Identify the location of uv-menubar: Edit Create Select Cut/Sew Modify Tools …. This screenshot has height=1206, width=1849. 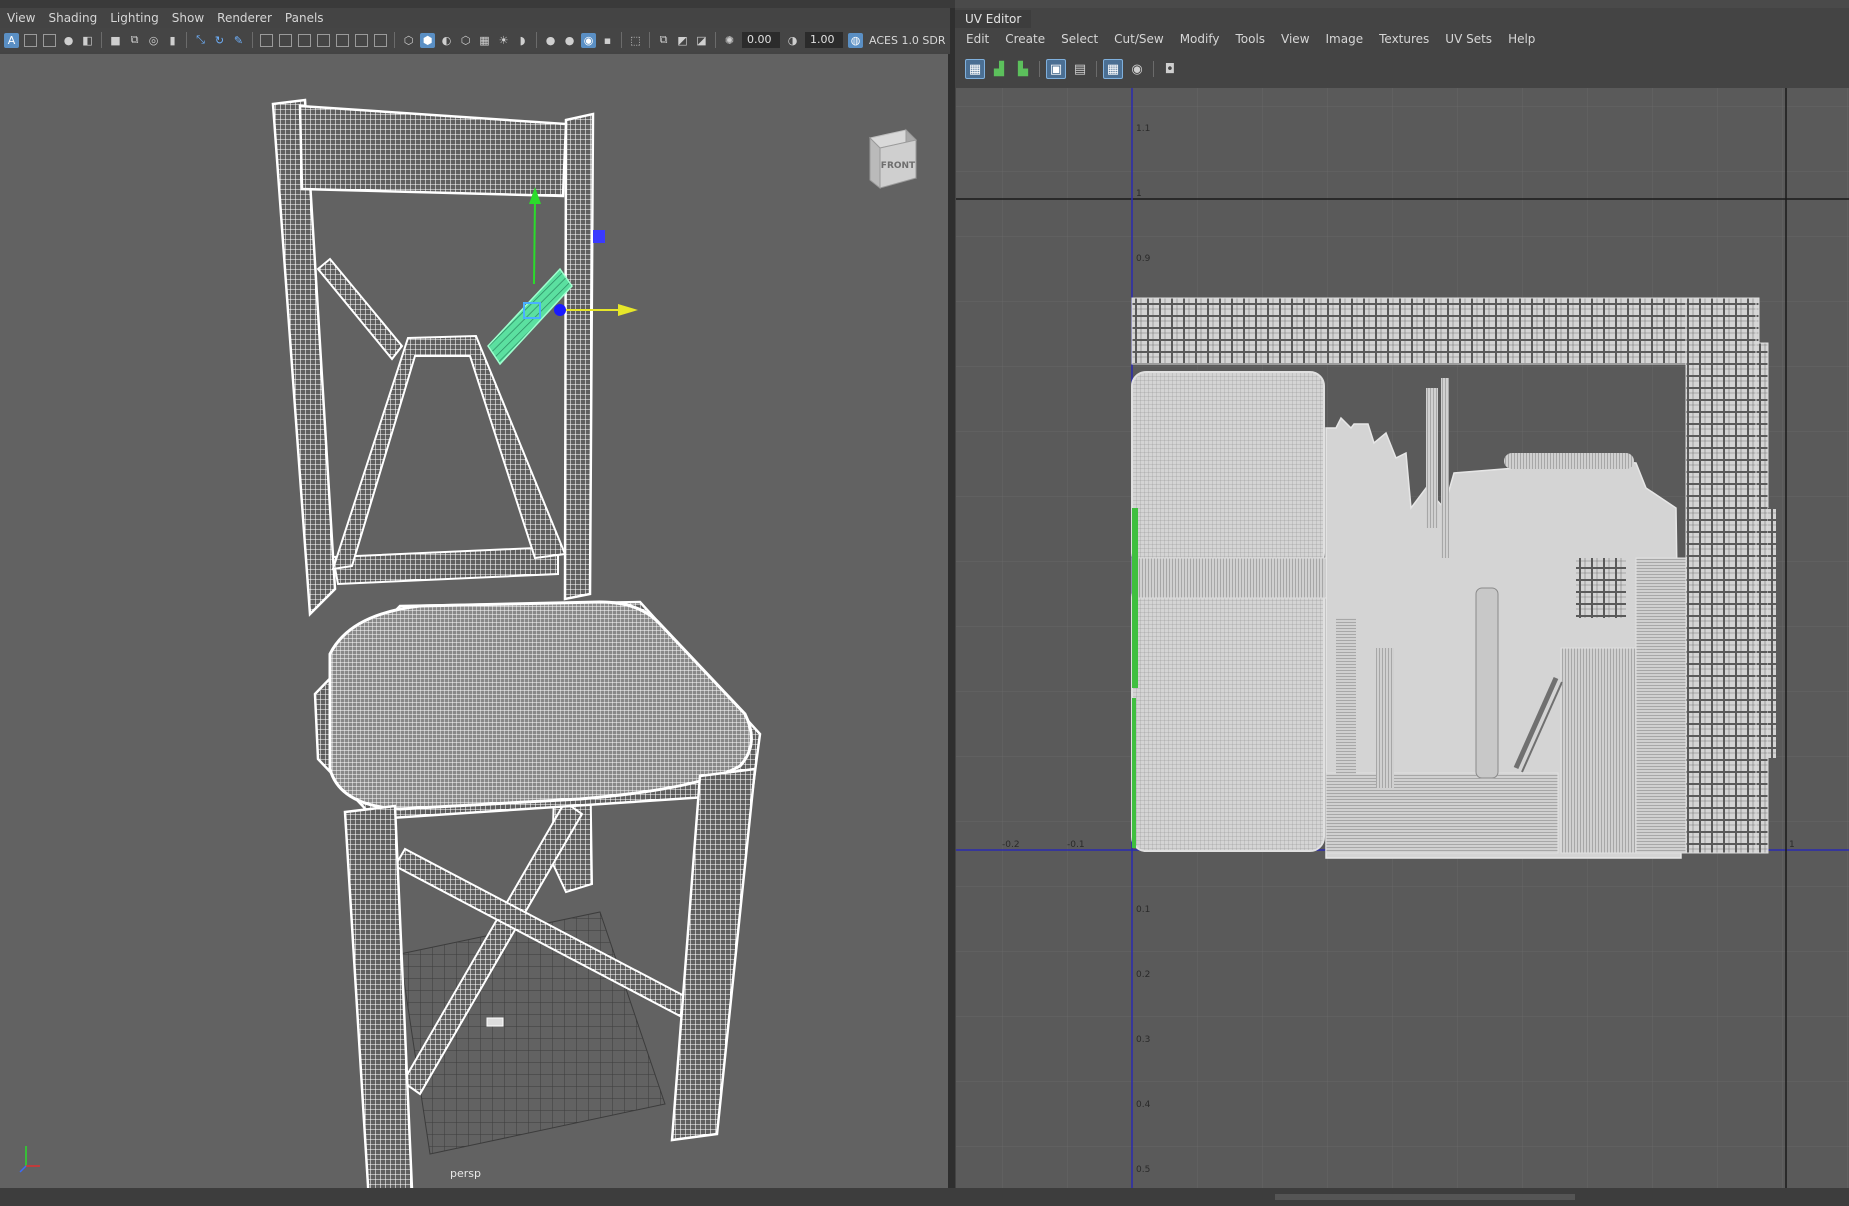
(1251, 39).